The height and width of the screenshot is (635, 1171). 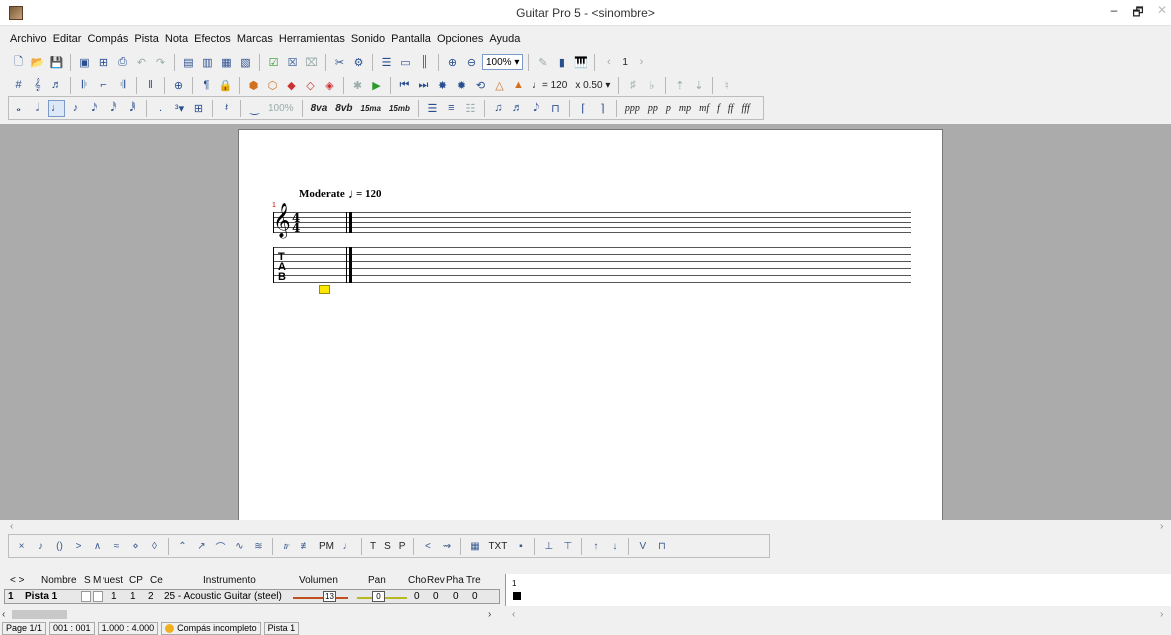 What do you see at coordinates (427, 546) in the screenshot?
I see `crescendo-icon: <` at bounding box center [427, 546].